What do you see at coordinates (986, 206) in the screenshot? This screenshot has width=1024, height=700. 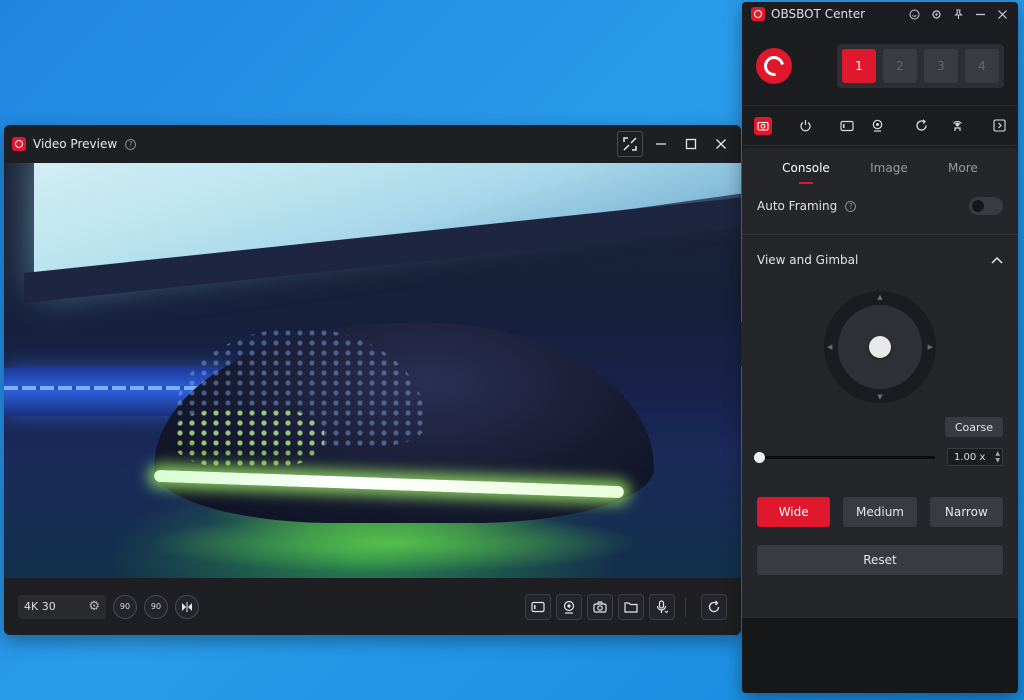 I see `auto-framing-toggle` at bounding box center [986, 206].